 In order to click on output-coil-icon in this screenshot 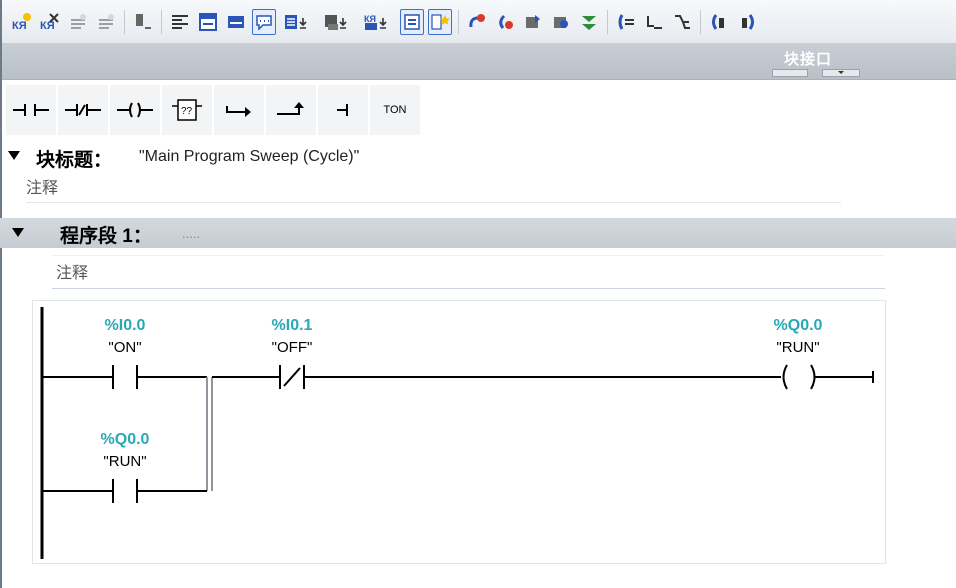, I will do `click(135, 110)`.